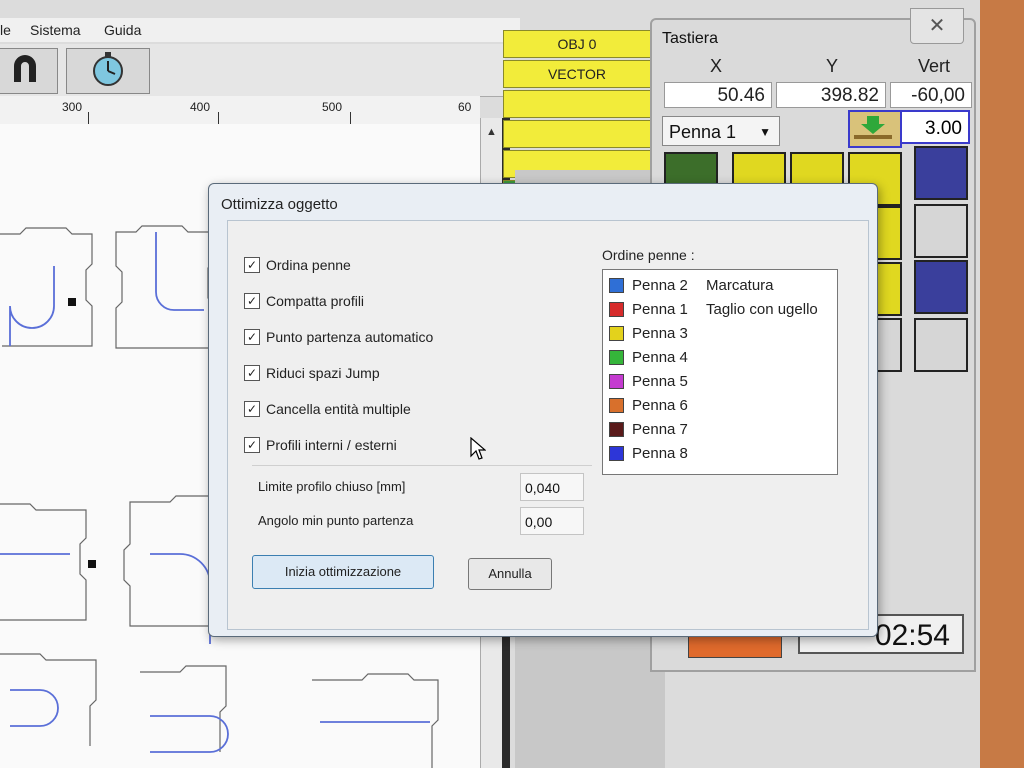  I want to click on horizontal-ruler: 300 400 500 60, so click(240, 110).